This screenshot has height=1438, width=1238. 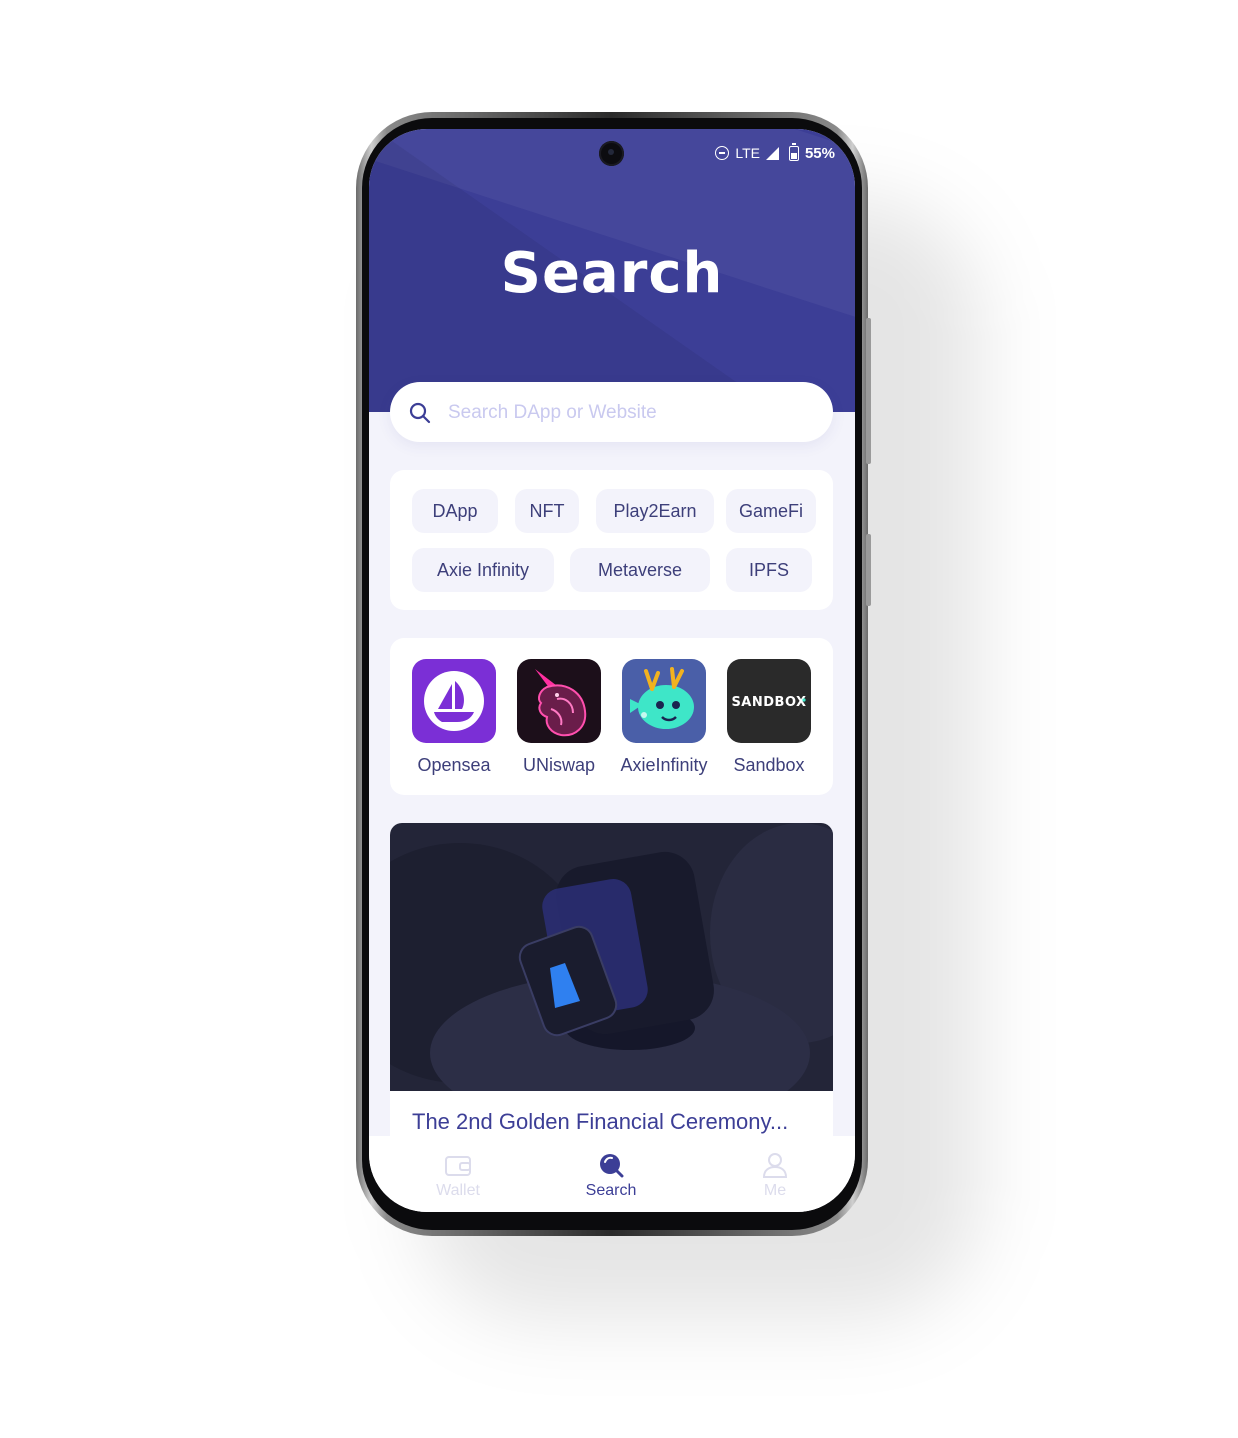 What do you see at coordinates (611, 1190) in the screenshot?
I see `tab-label: Search` at bounding box center [611, 1190].